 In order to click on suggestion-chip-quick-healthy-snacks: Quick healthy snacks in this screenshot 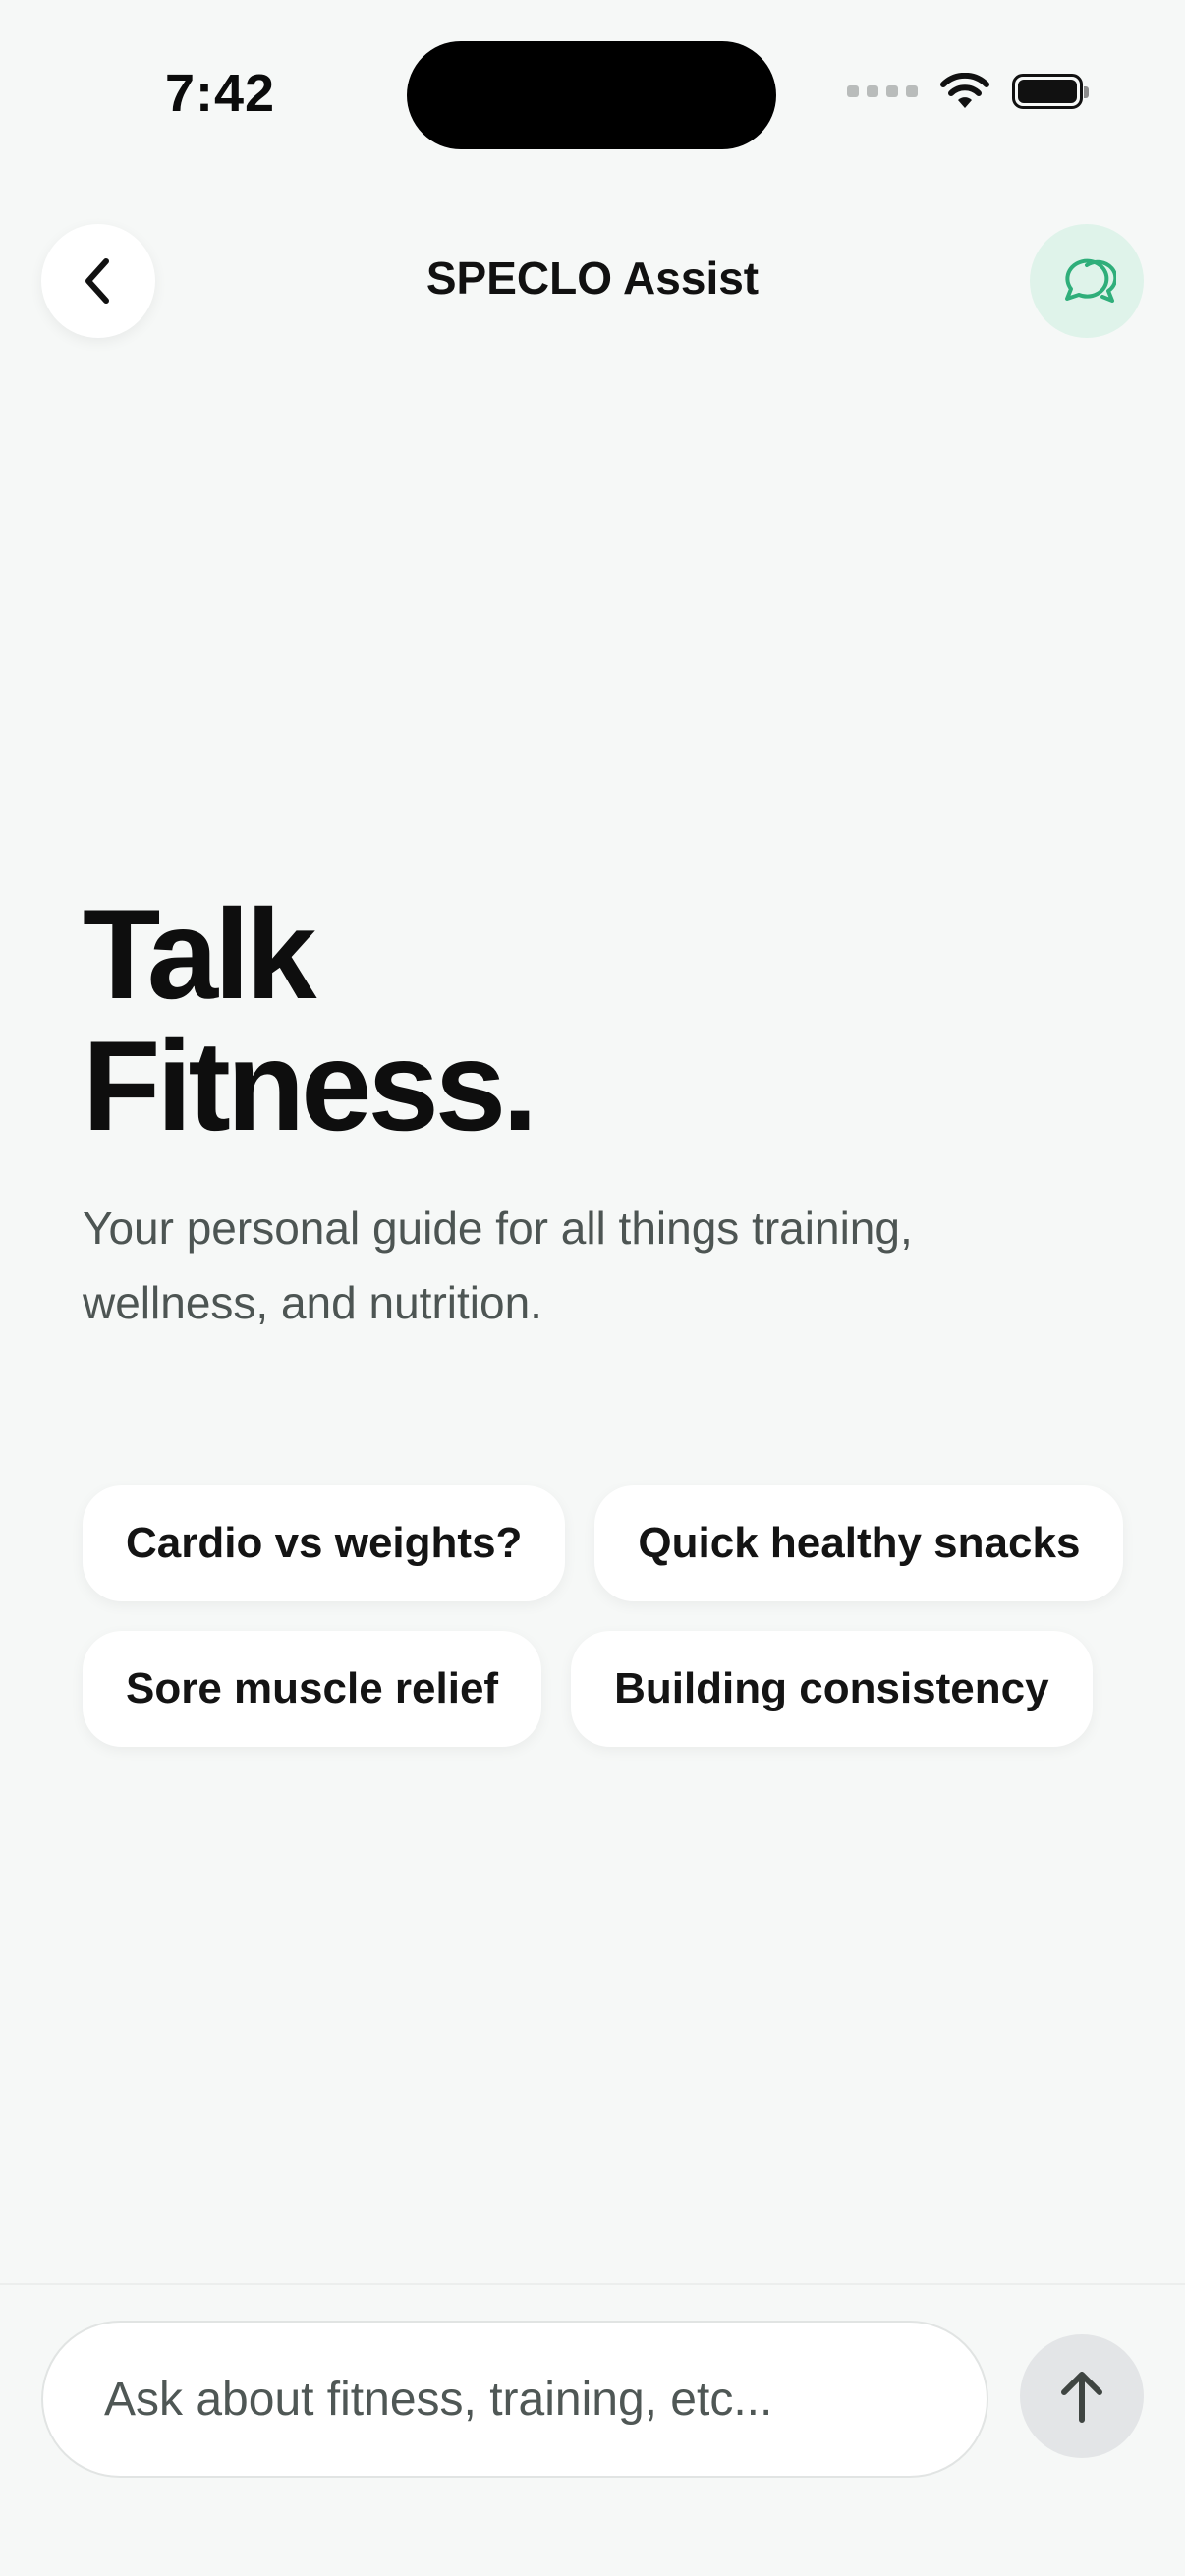, I will do `click(859, 1543)`.